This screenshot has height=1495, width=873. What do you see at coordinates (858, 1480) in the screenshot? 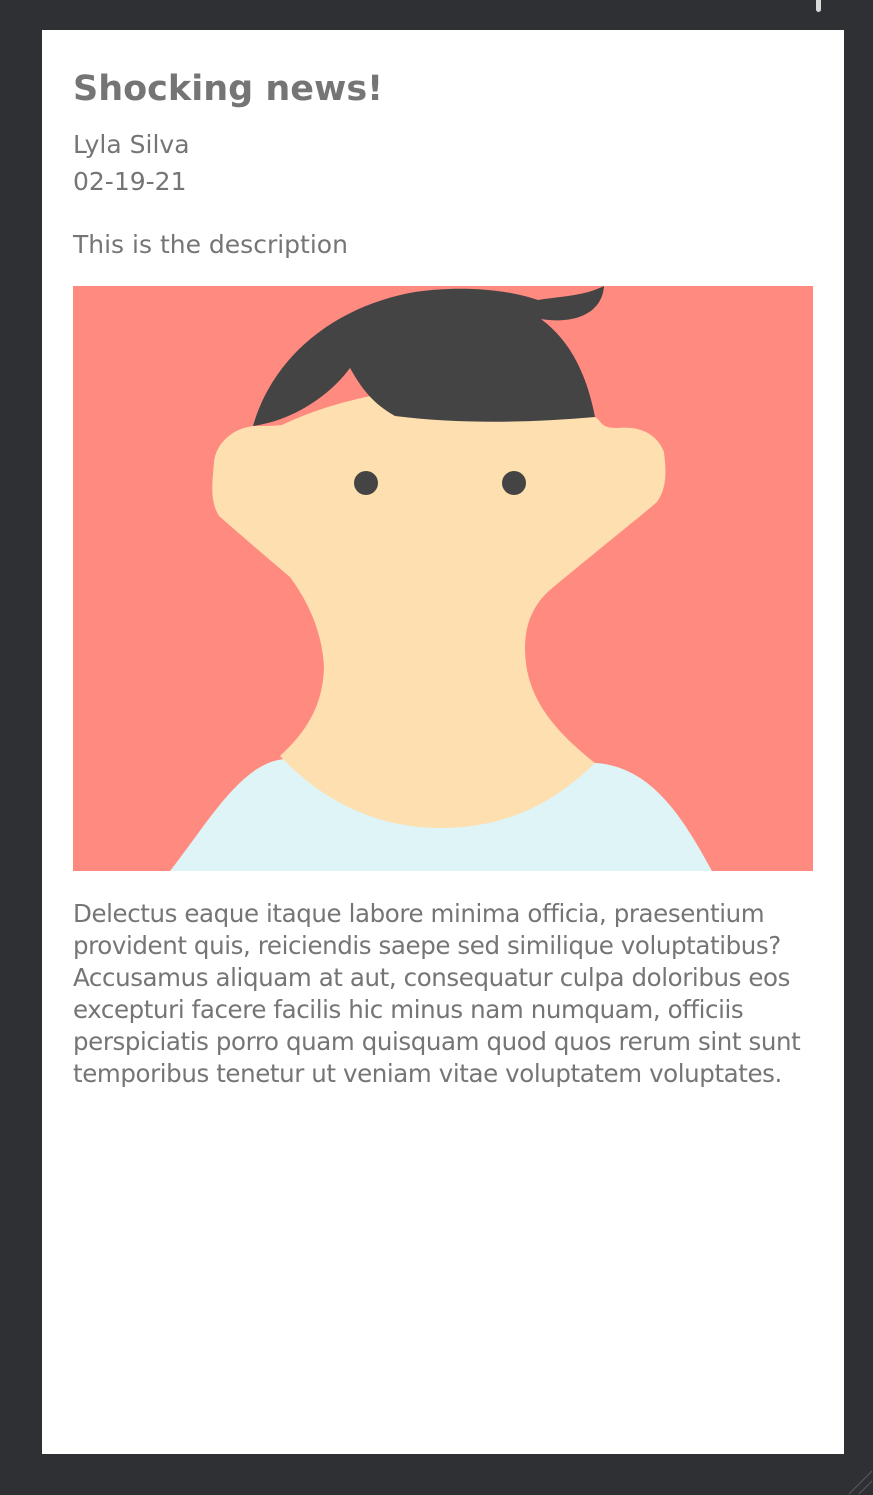
I see `resize-handle-icon` at bounding box center [858, 1480].